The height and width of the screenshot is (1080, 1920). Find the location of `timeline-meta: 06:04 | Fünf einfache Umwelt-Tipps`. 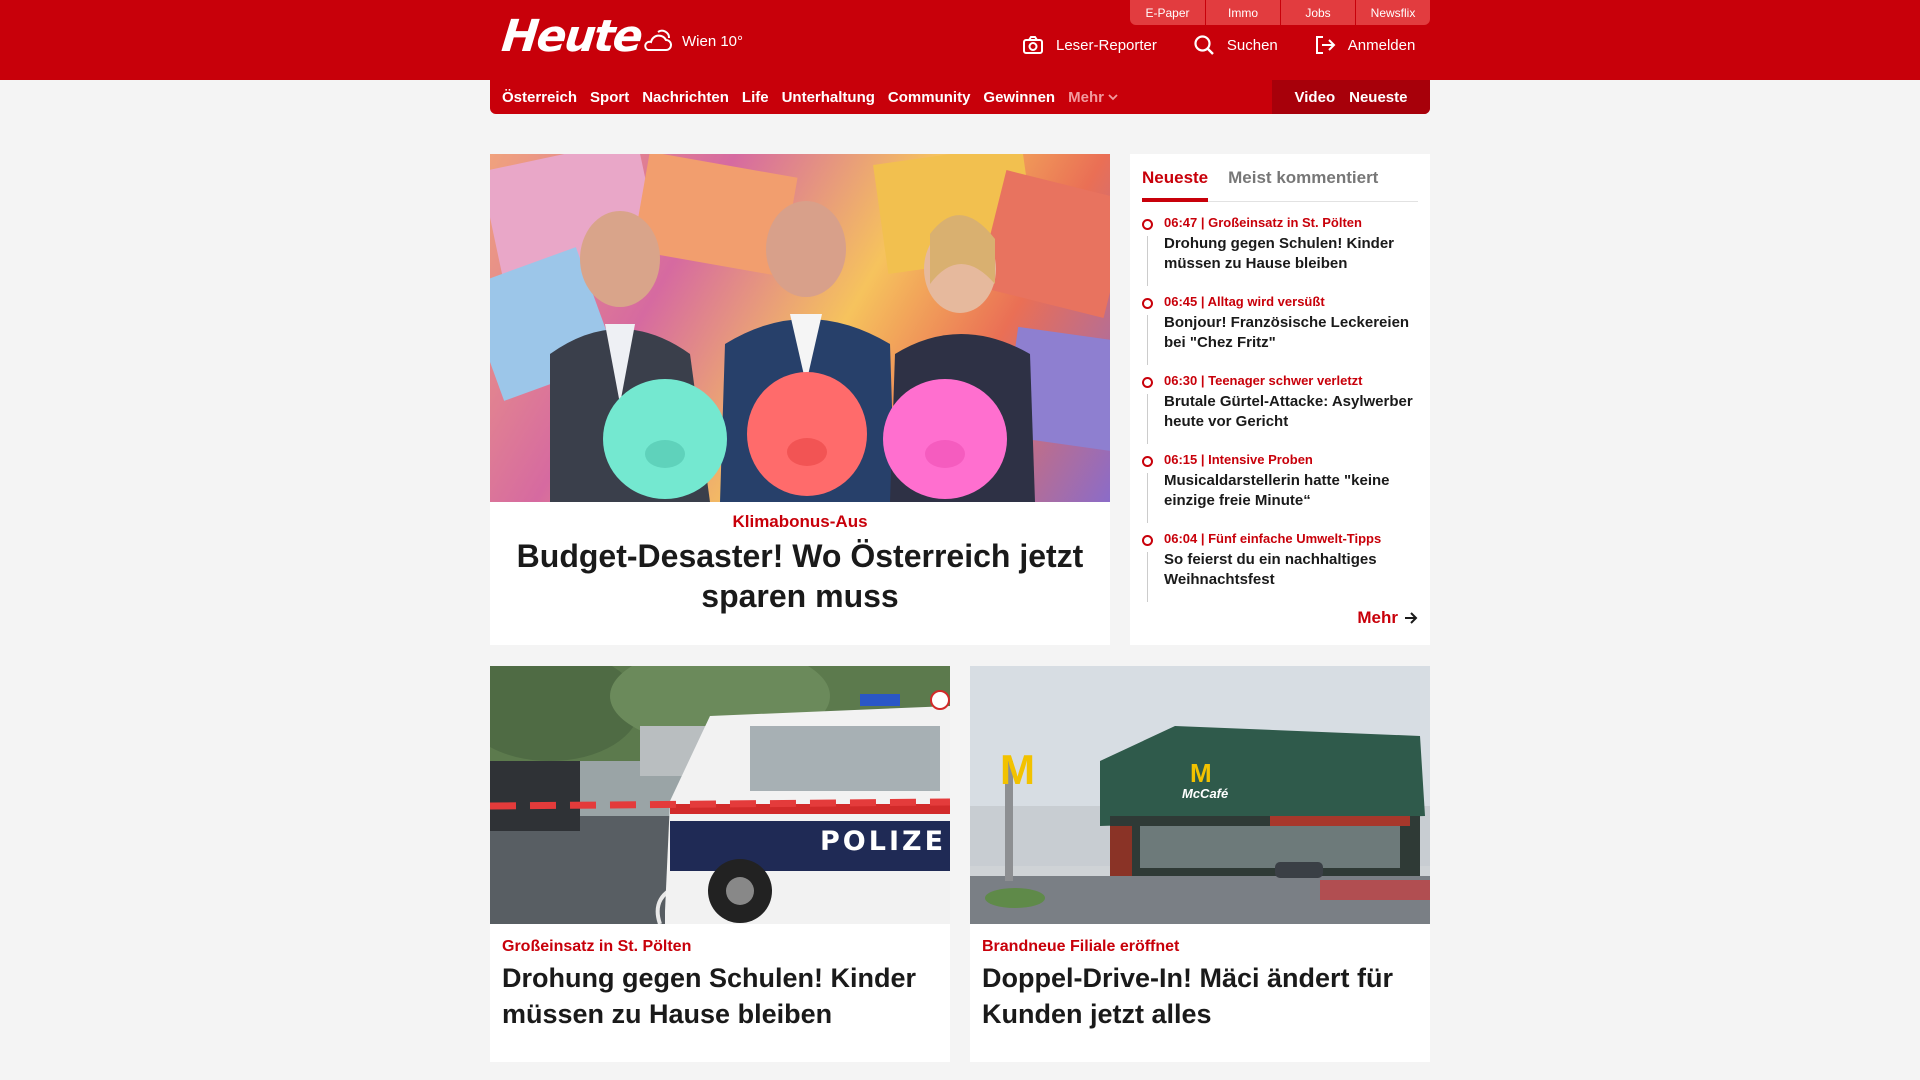

timeline-meta: 06:04 | Fünf einfache Umwelt-Tipps is located at coordinates (1273, 538).